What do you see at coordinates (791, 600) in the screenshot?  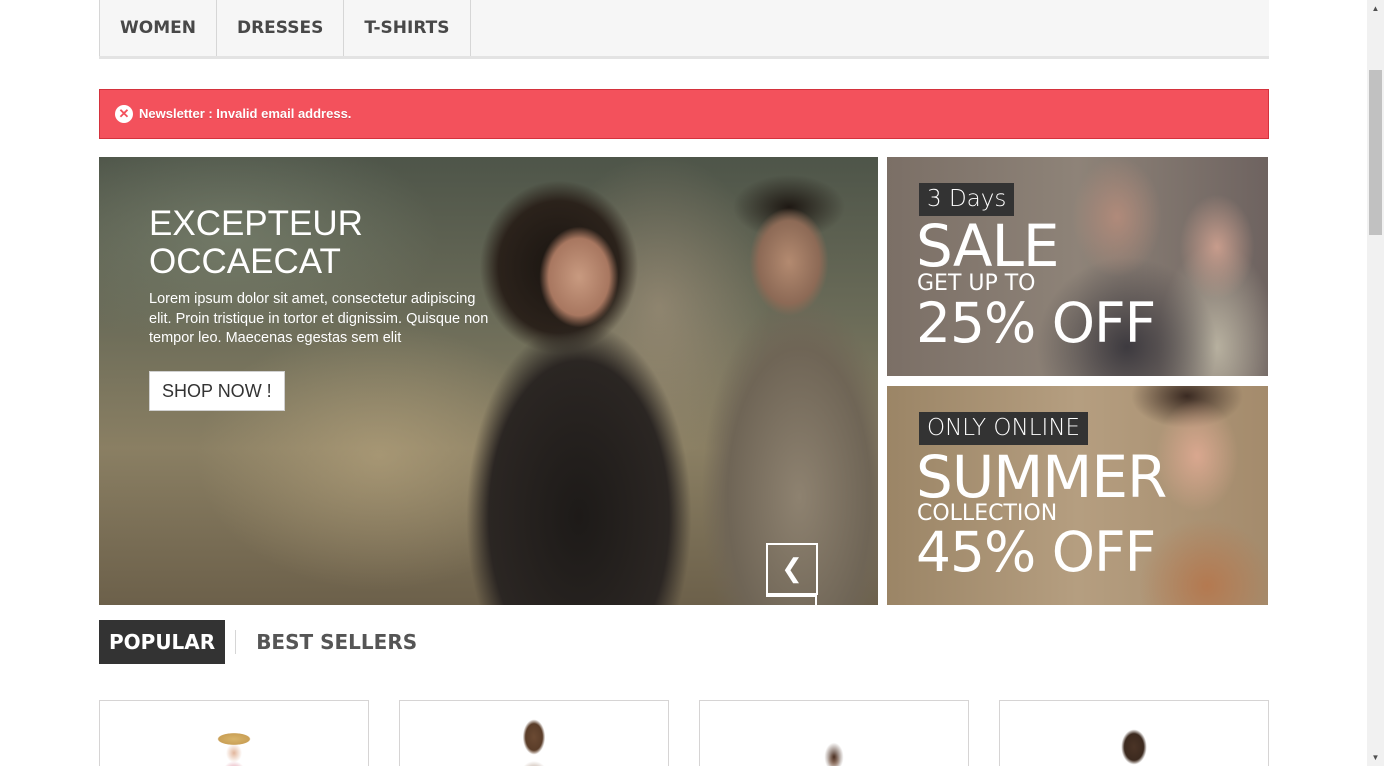 I see `chevron-right-icon: ❯` at bounding box center [791, 600].